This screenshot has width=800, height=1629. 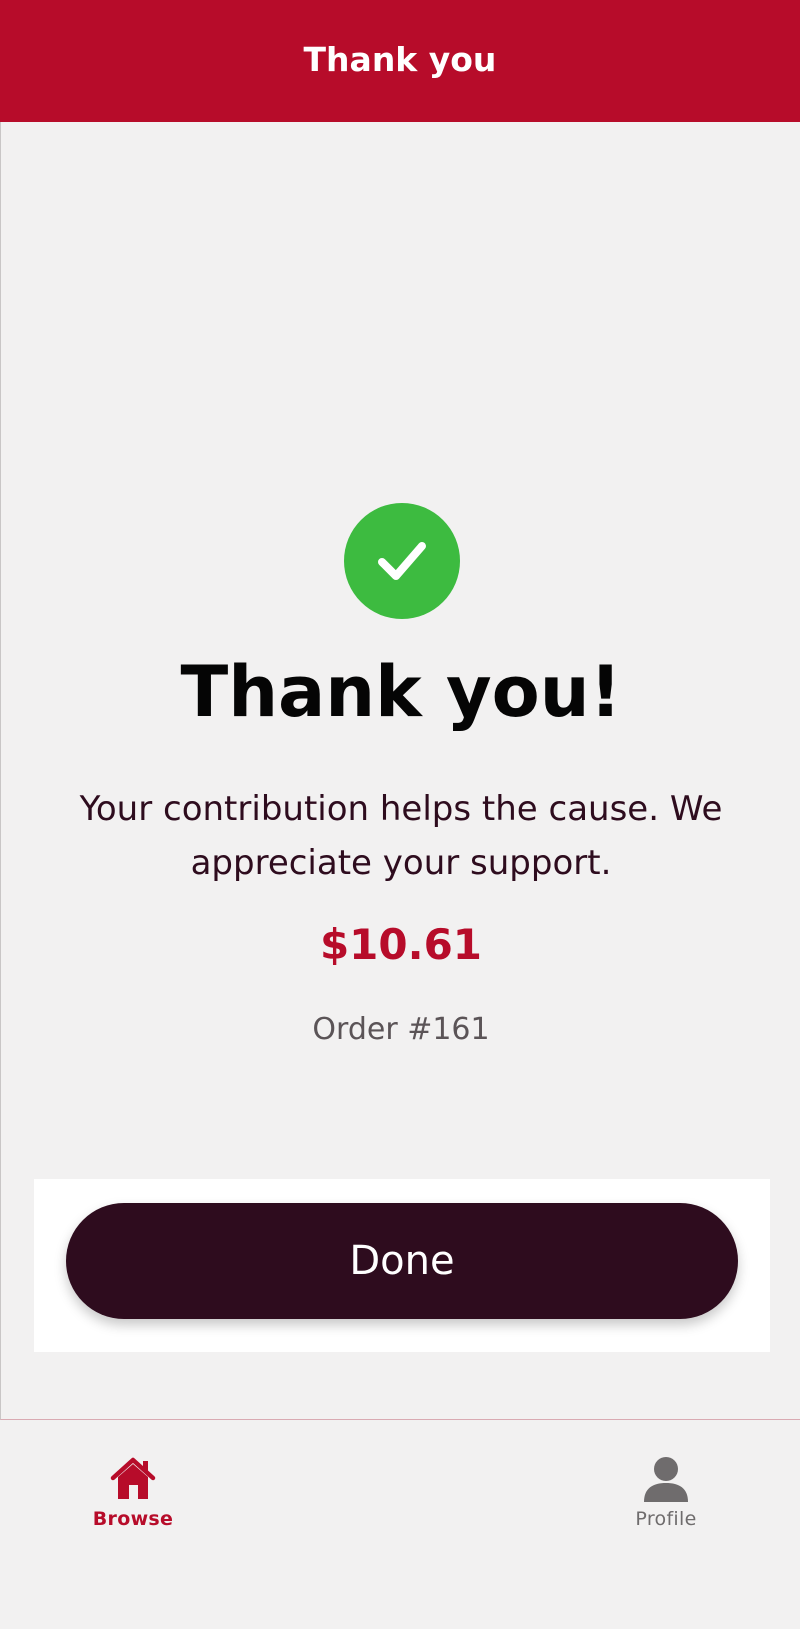 I want to click on button-panel: Done, so click(x=402, y=1265).